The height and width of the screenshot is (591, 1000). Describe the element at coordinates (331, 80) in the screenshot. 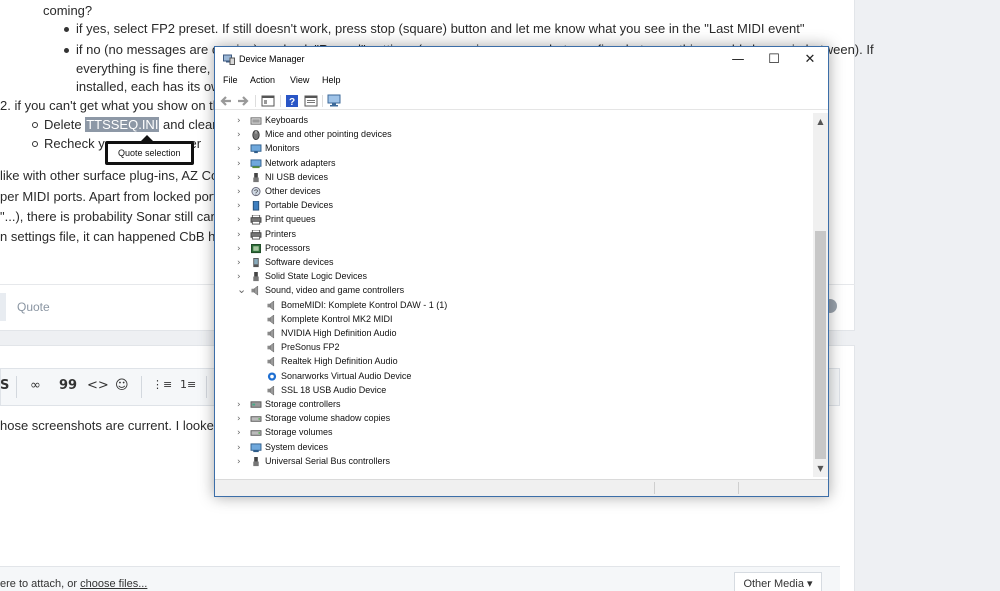

I see `menu-help: Help` at that location.